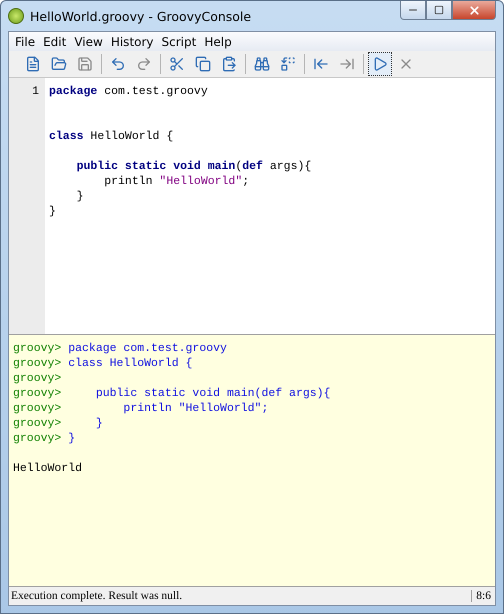  I want to click on close-button, so click(474, 10).